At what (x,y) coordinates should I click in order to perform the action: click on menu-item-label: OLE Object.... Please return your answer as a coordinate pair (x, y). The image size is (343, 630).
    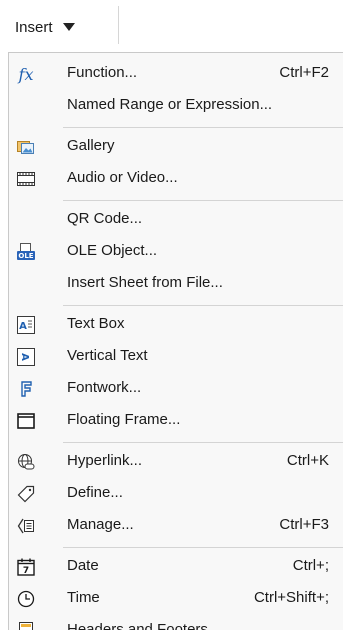
    Looking at the image, I should click on (112, 250).